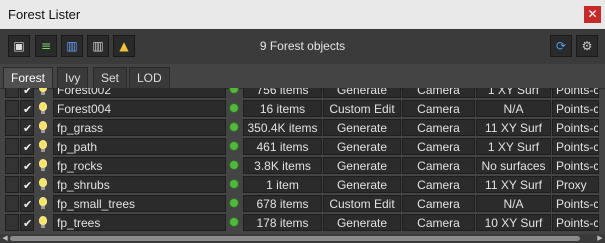 The height and width of the screenshot is (243, 605). Describe the element at coordinates (139, 203) in the screenshot. I see `object-name: fp_small_trees` at that location.